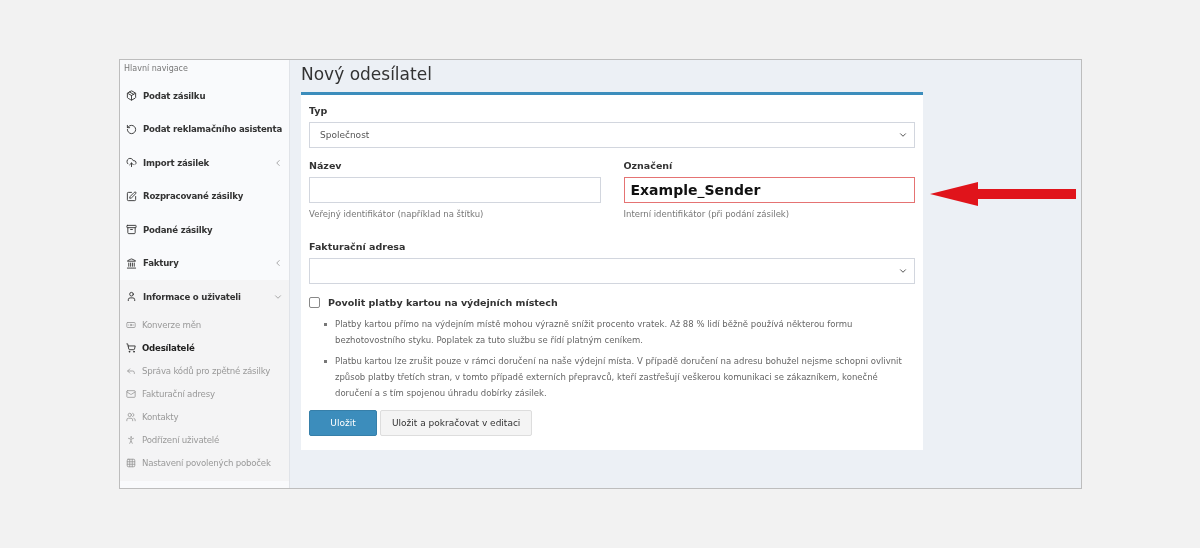 This screenshot has height=548, width=1200. What do you see at coordinates (455, 190) in the screenshot?
I see `name-input` at bounding box center [455, 190].